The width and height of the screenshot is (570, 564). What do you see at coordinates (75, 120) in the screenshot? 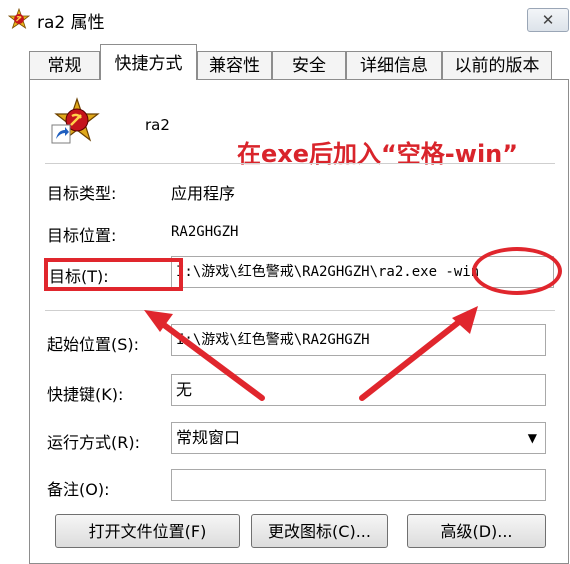
I see `red-alert-2-shortcut-icon` at bounding box center [75, 120].